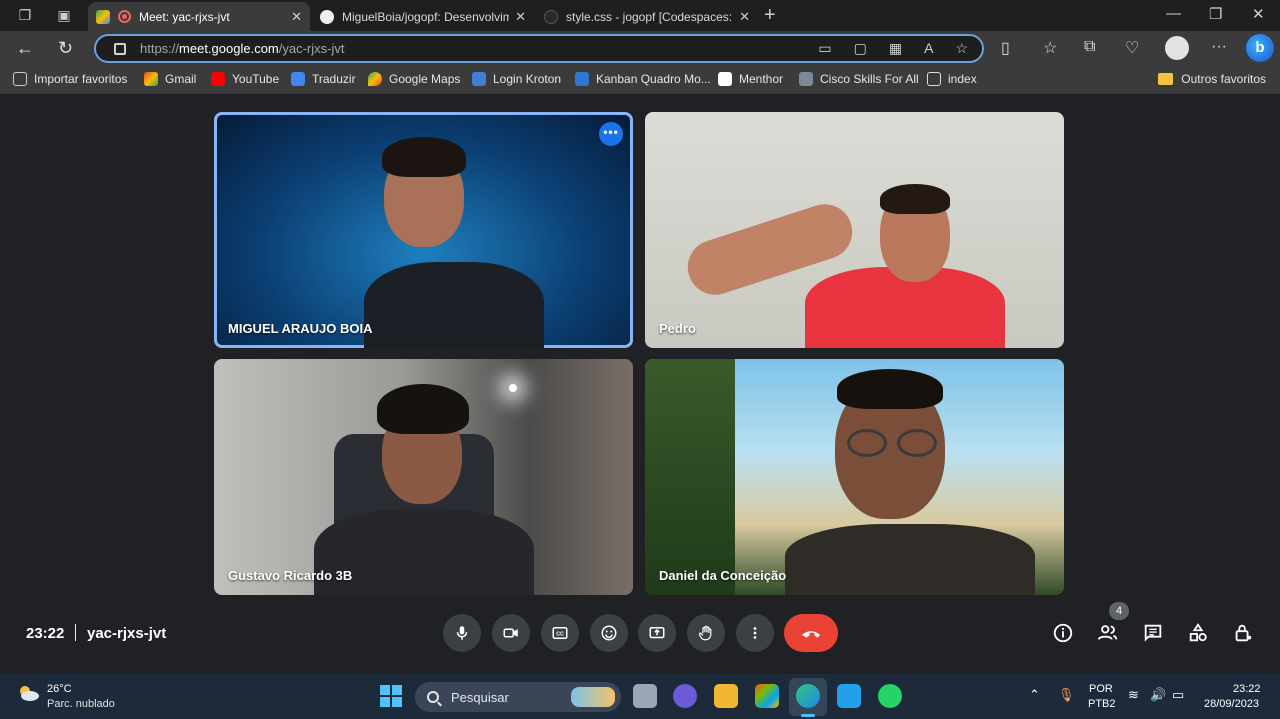 The width and height of the screenshot is (1280, 719). Describe the element at coordinates (860, 48) in the screenshot. I see `cast-icon: ▢` at that location.